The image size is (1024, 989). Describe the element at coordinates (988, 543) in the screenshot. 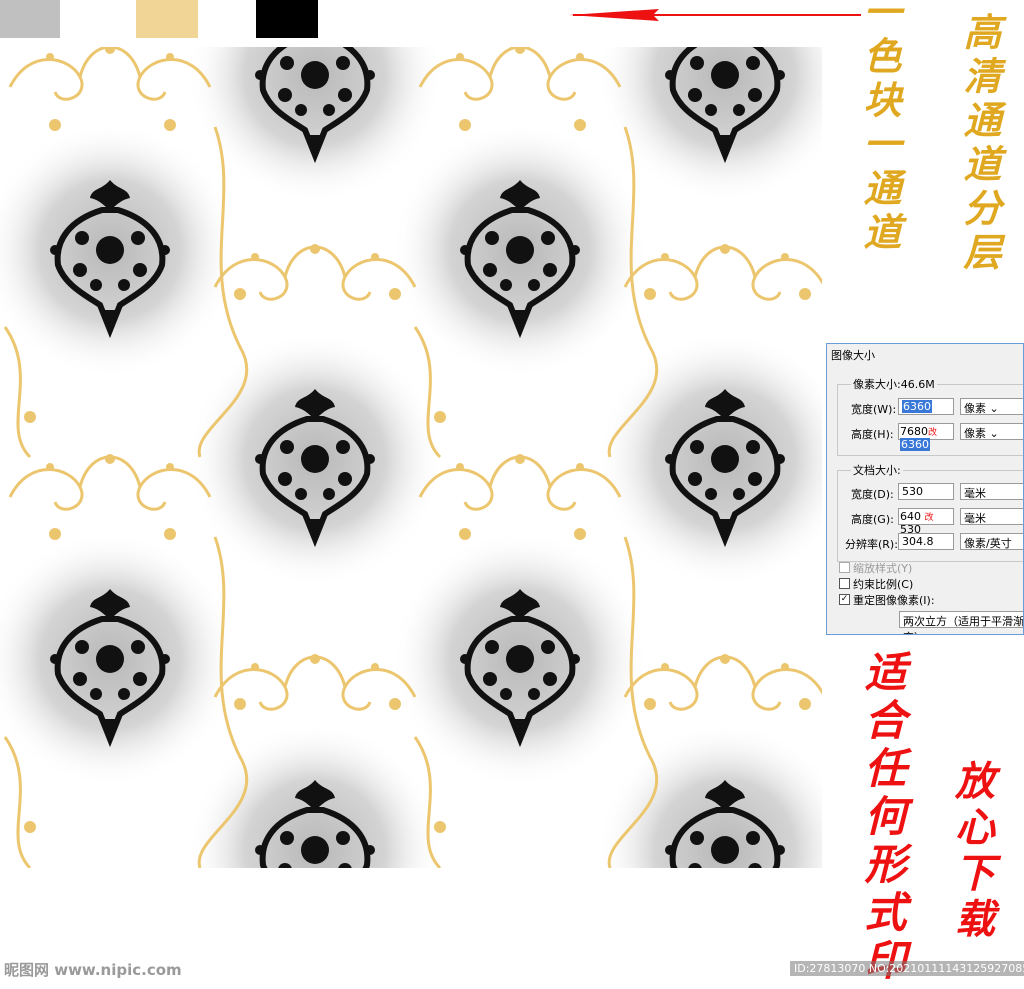

I see `resolution-unit: 像素/英寸` at that location.